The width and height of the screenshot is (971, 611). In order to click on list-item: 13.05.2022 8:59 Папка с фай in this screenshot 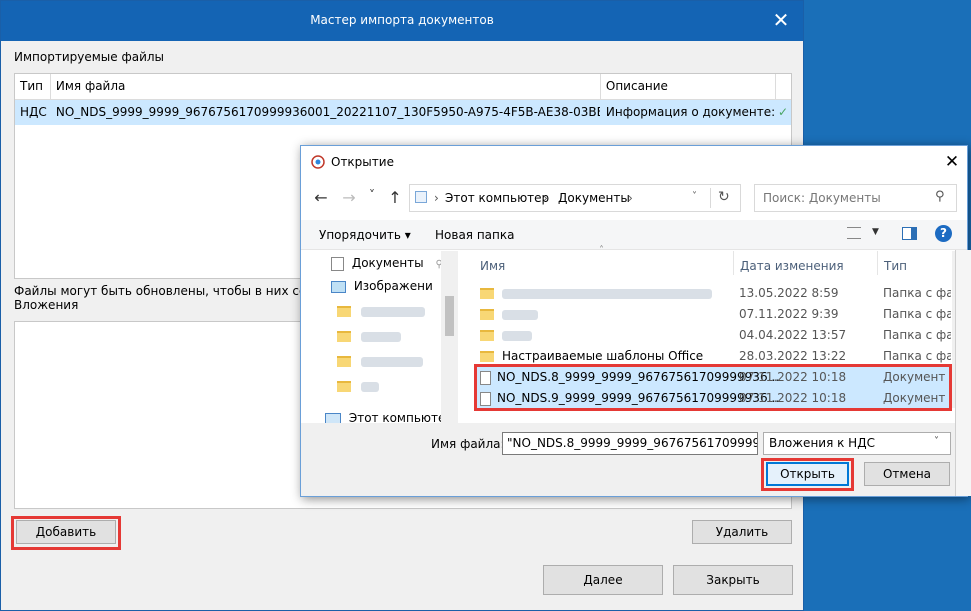, I will do `click(713, 293)`.